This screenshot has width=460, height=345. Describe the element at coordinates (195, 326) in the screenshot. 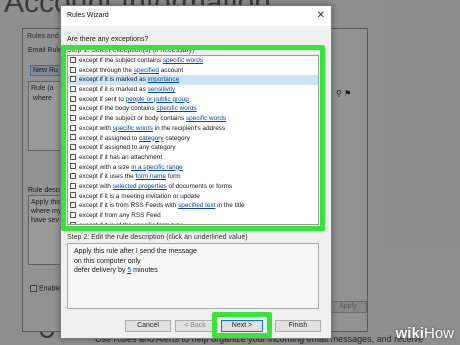

I see `back-button: < Back` at that location.